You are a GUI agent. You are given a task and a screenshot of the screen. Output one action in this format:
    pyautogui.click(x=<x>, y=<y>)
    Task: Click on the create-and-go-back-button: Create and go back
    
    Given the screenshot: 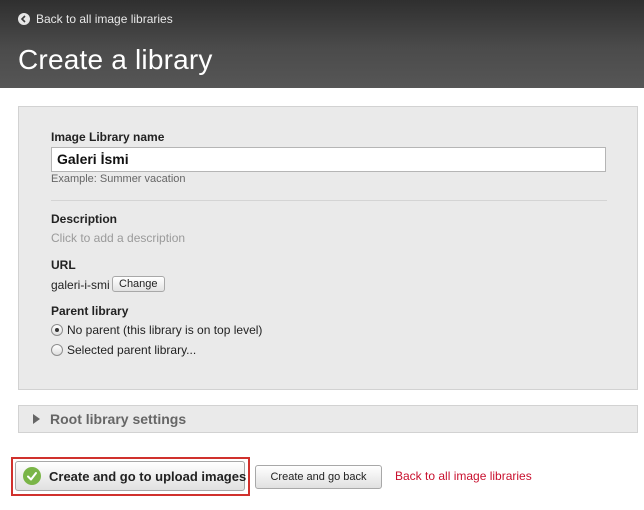 What is the action you would take?
    pyautogui.click(x=318, y=477)
    